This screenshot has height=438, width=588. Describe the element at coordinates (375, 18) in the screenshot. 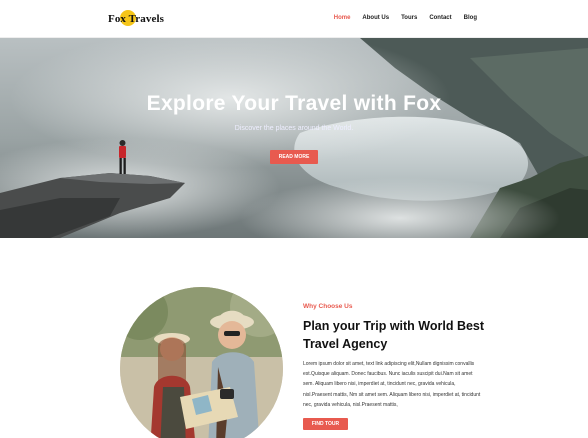

I see `nav-item-about-us: About Us` at that location.